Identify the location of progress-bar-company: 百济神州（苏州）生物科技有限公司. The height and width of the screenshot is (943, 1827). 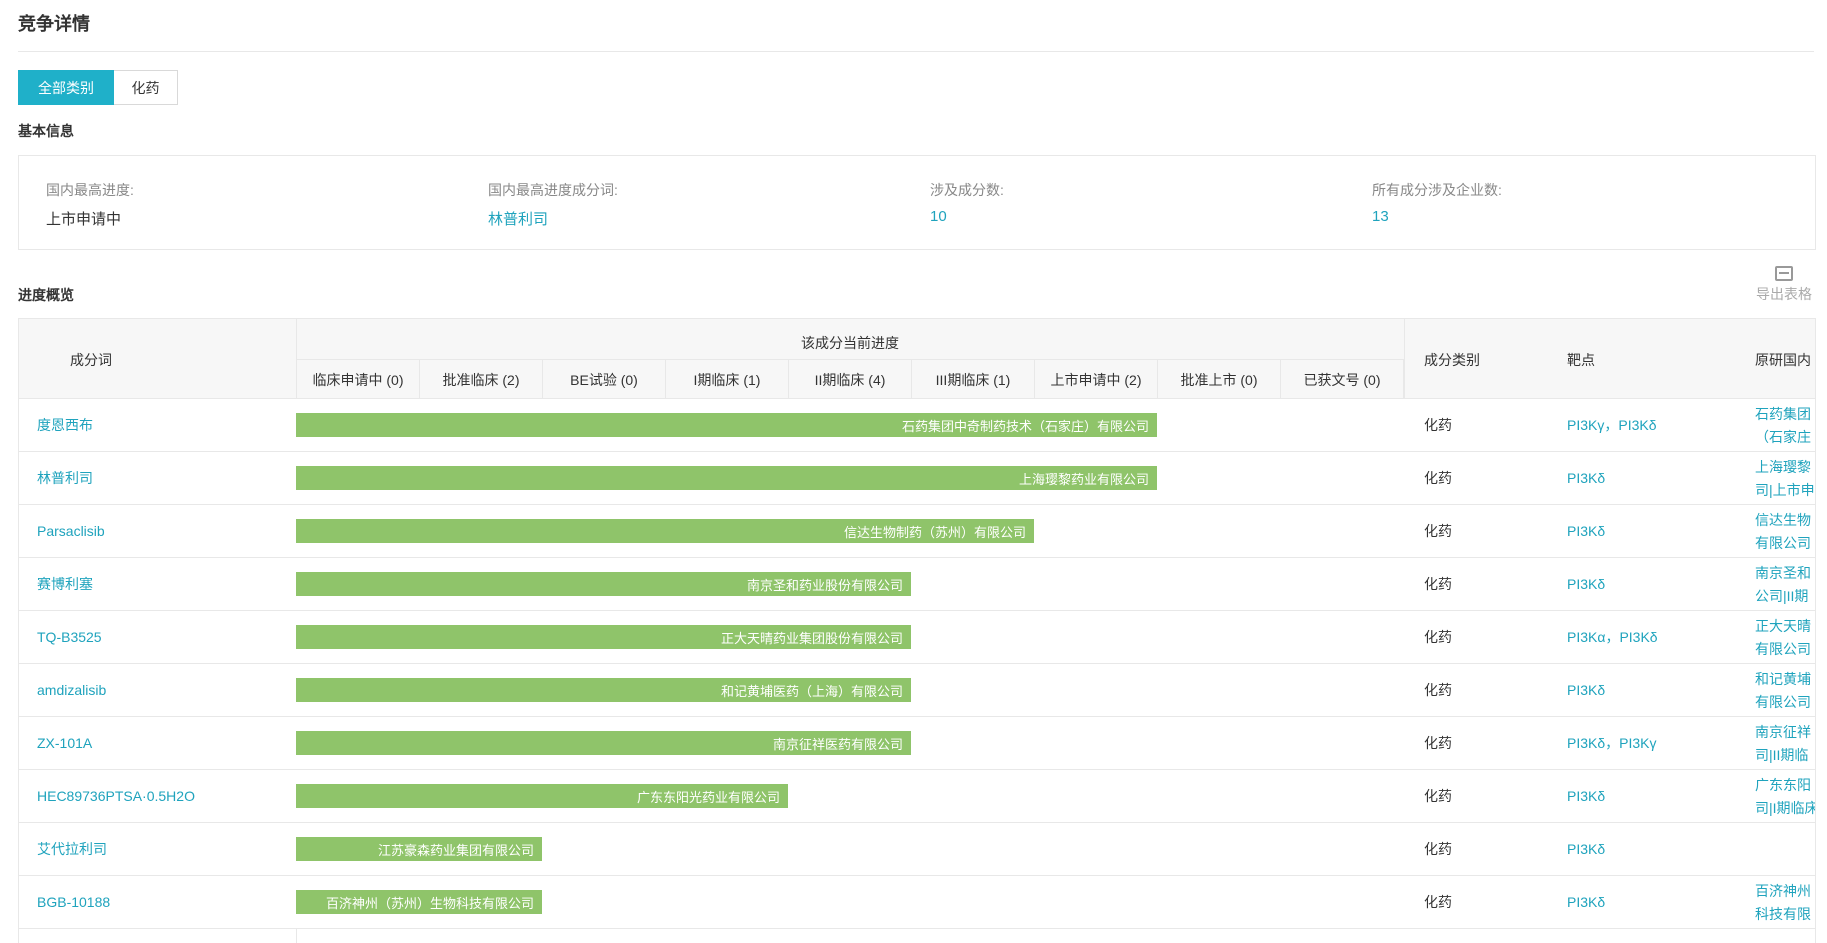
(429, 903).